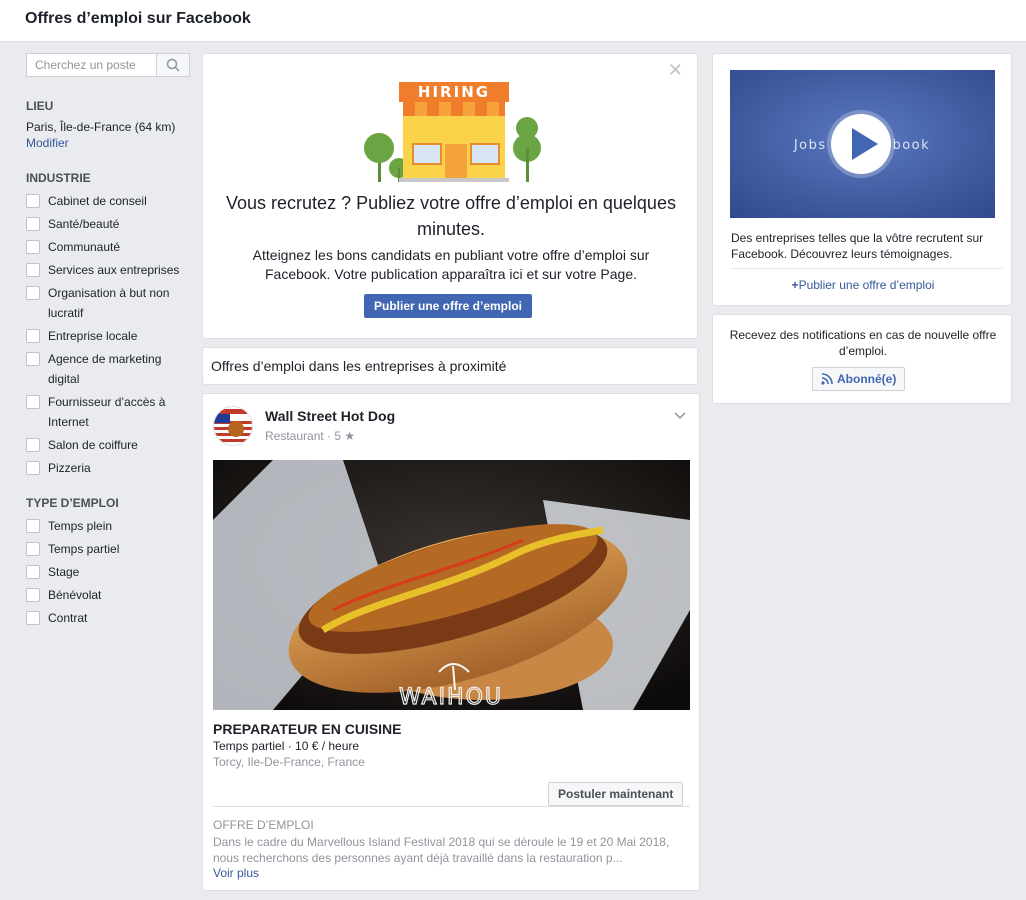 This screenshot has width=1026, height=900. Describe the element at coordinates (310, 436) in the screenshot. I see `business-meta: Restaurant · 5 ★` at that location.